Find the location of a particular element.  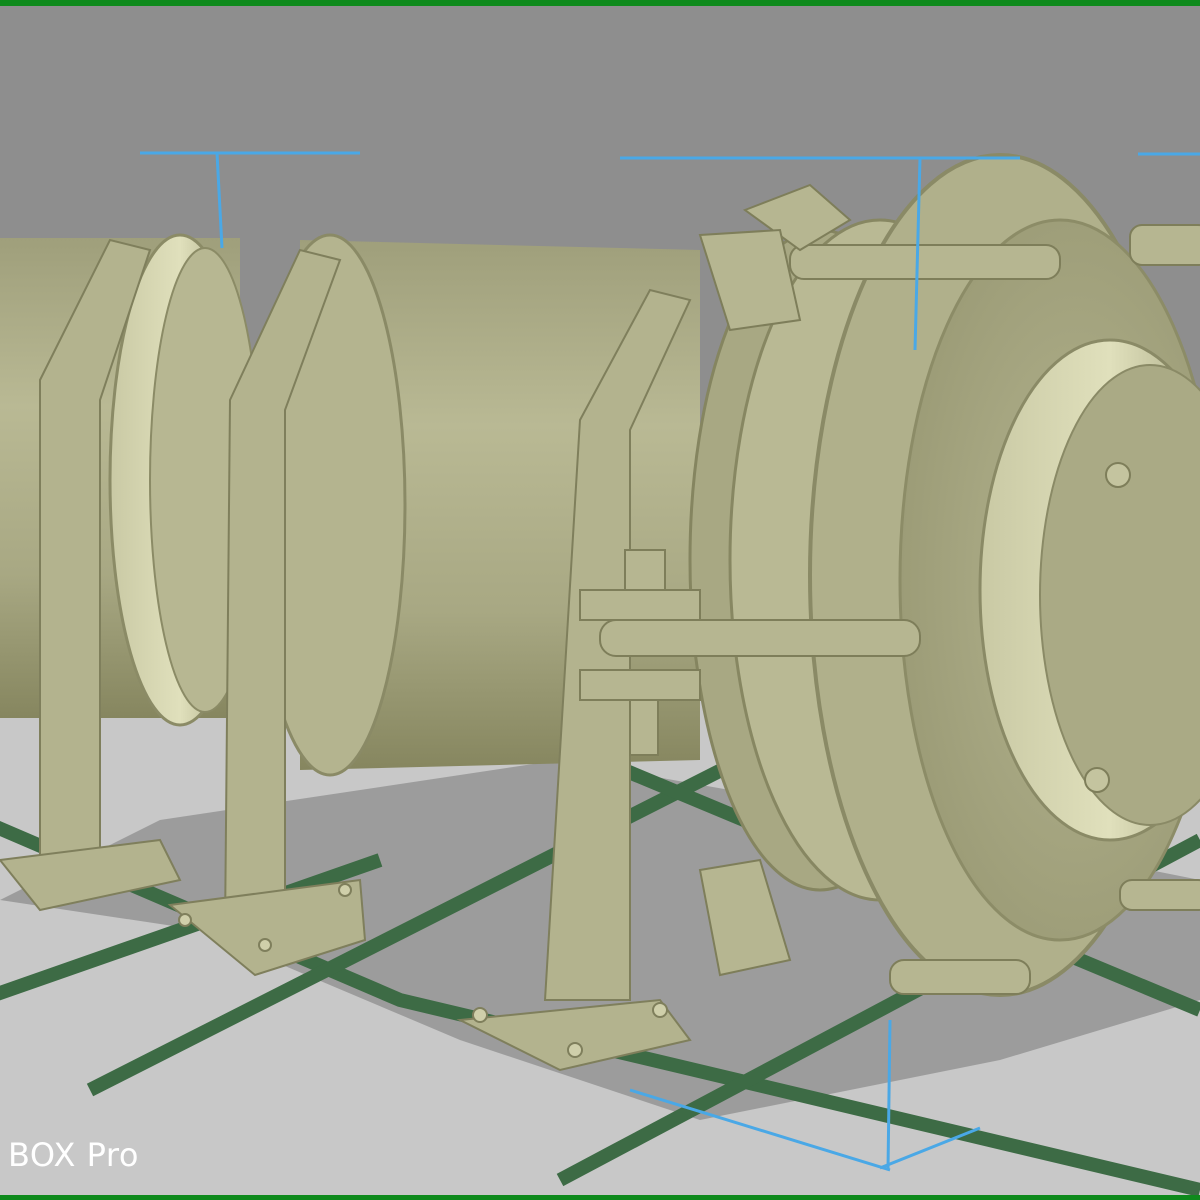

tie-rod-top-right is located at coordinates (1164, 245).